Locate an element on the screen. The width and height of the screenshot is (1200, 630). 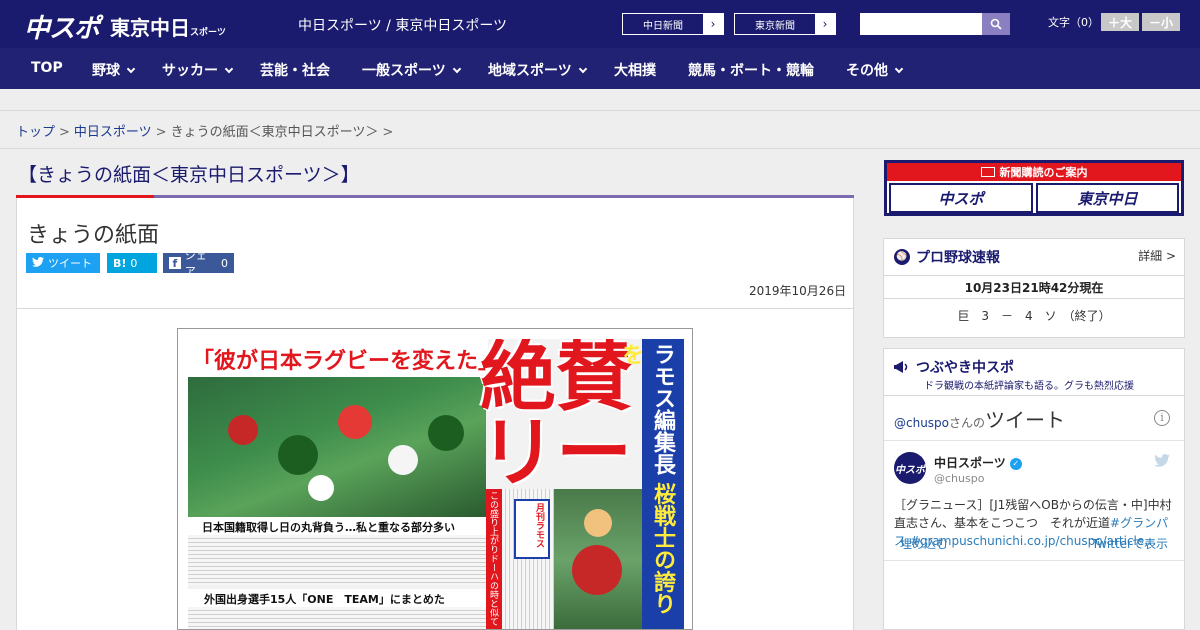
baseball-icon: ⚾ is located at coordinates (902, 257).